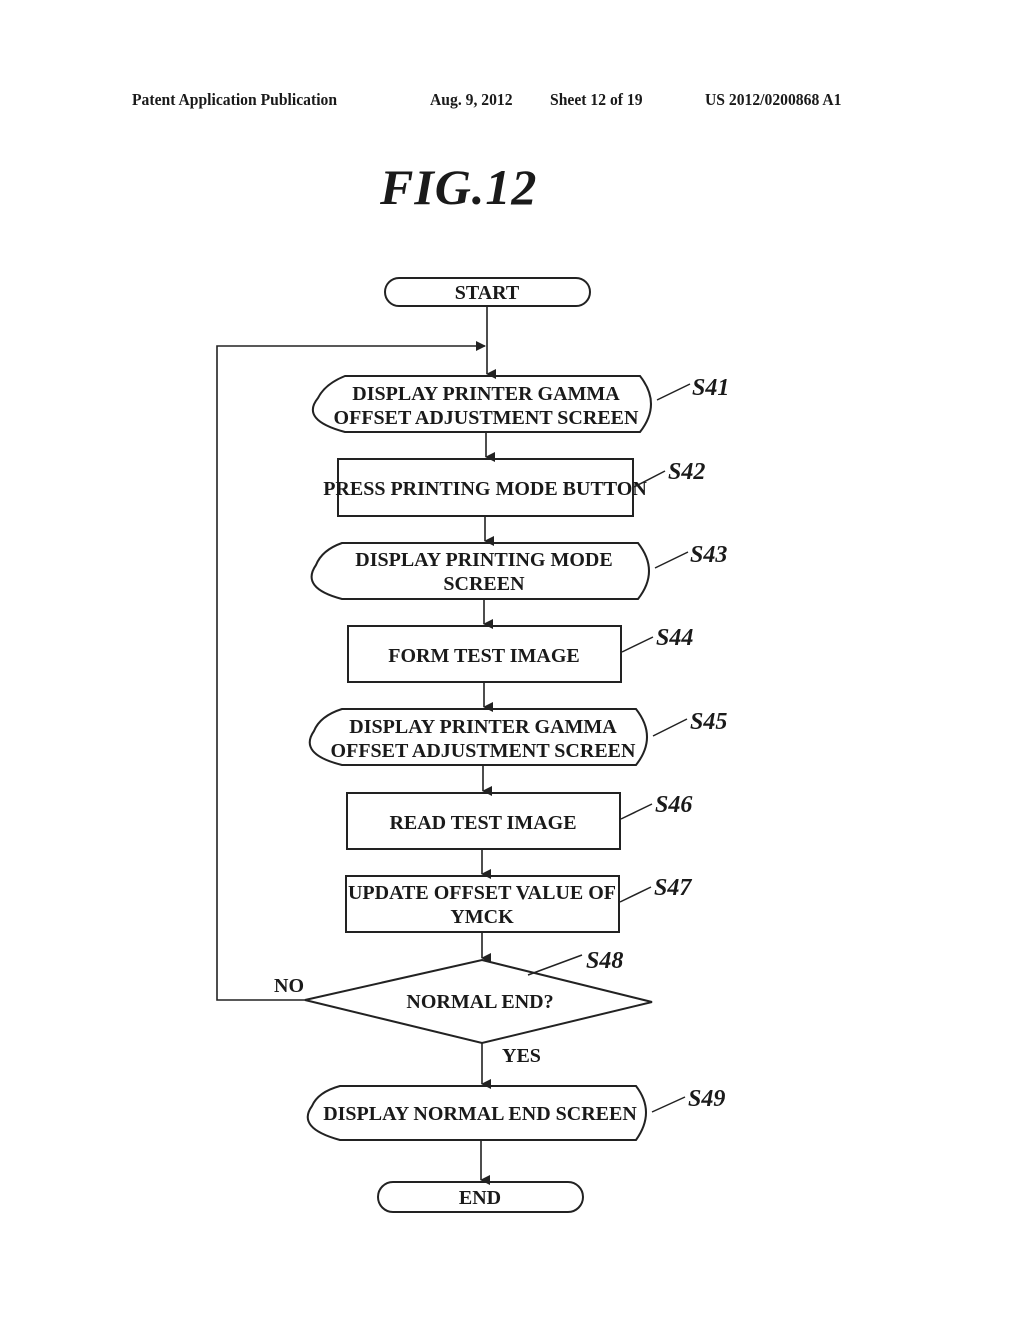  What do you see at coordinates (486, 418) in the screenshot?
I see `step-s41-line2: OFFSET ADJUSTMENT SCREEN` at bounding box center [486, 418].